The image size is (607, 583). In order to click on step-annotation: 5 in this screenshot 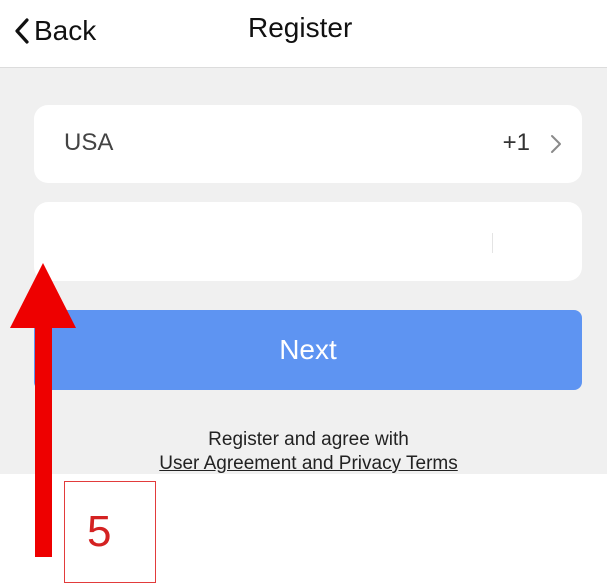, I will do `click(110, 532)`.